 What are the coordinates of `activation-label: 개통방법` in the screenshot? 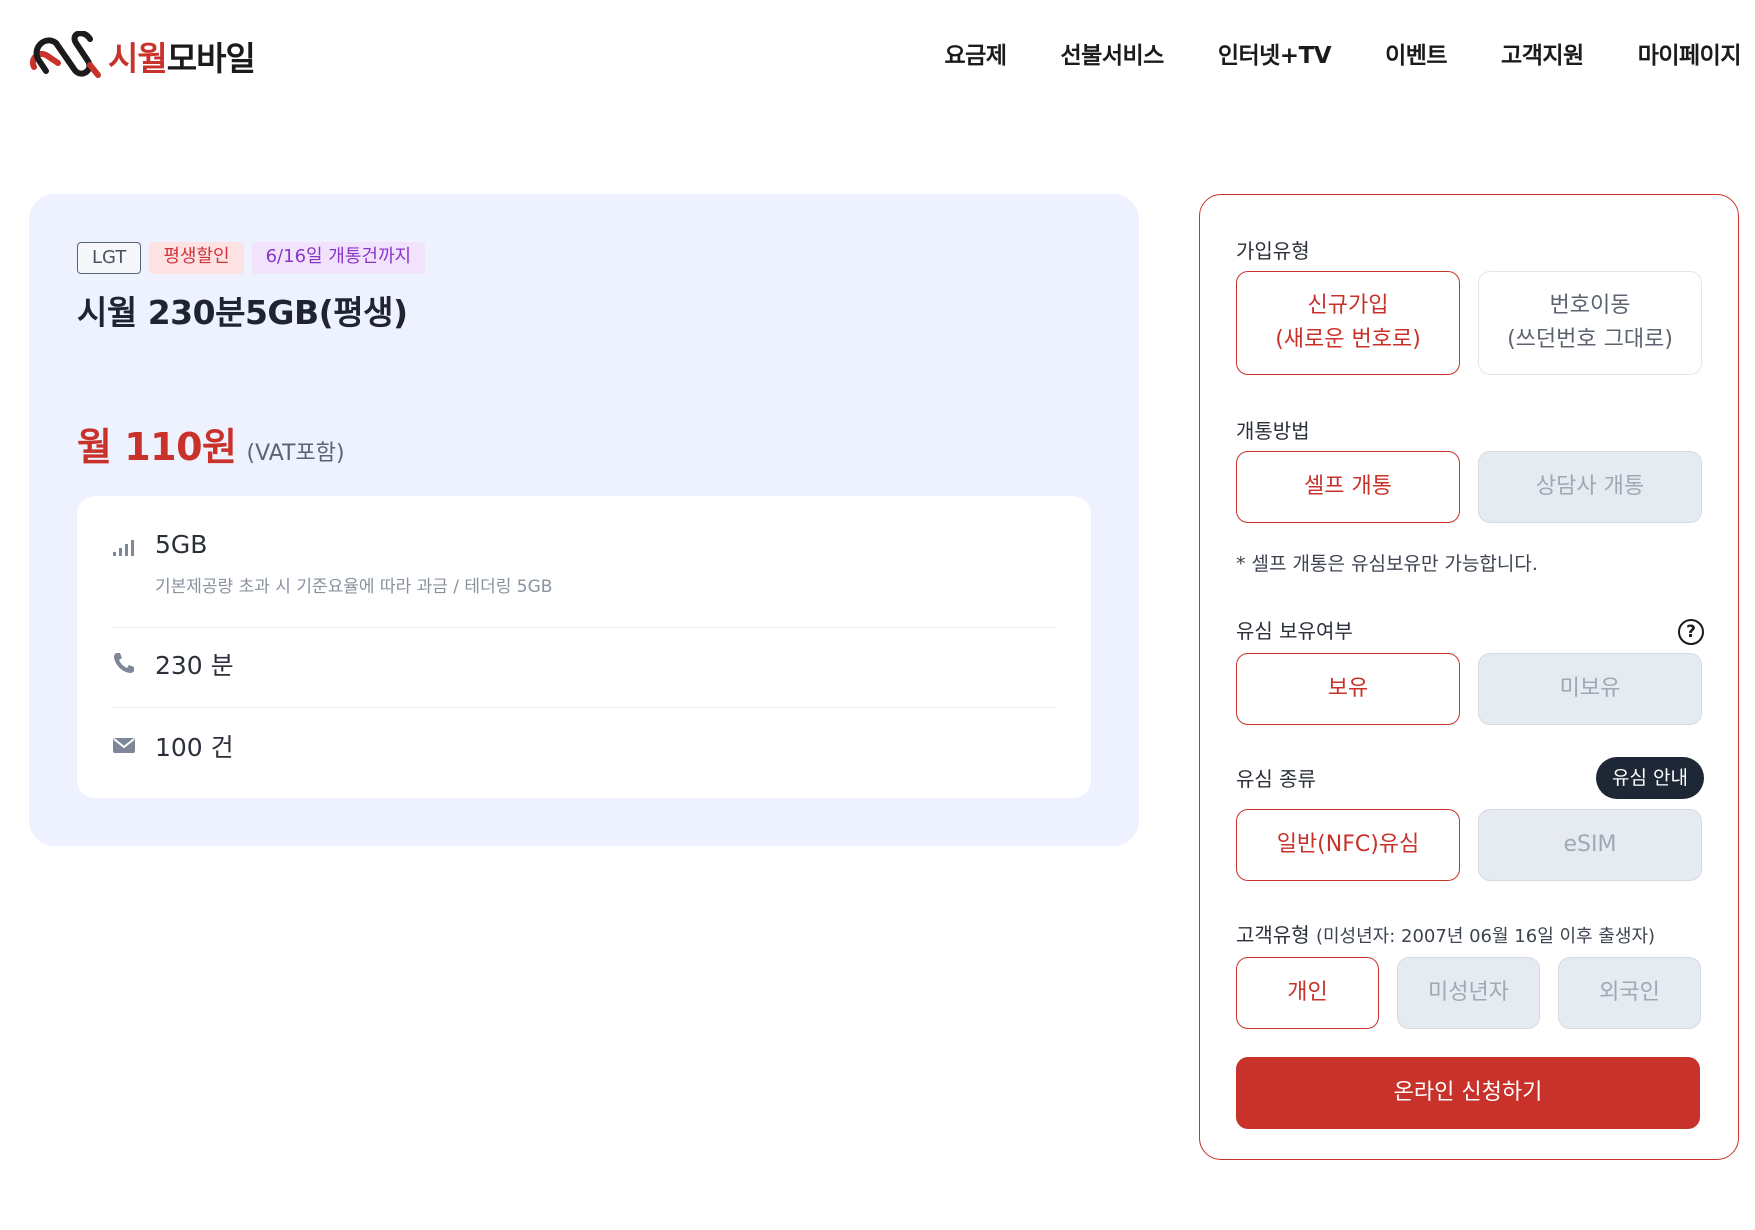 It's located at (1273, 431).